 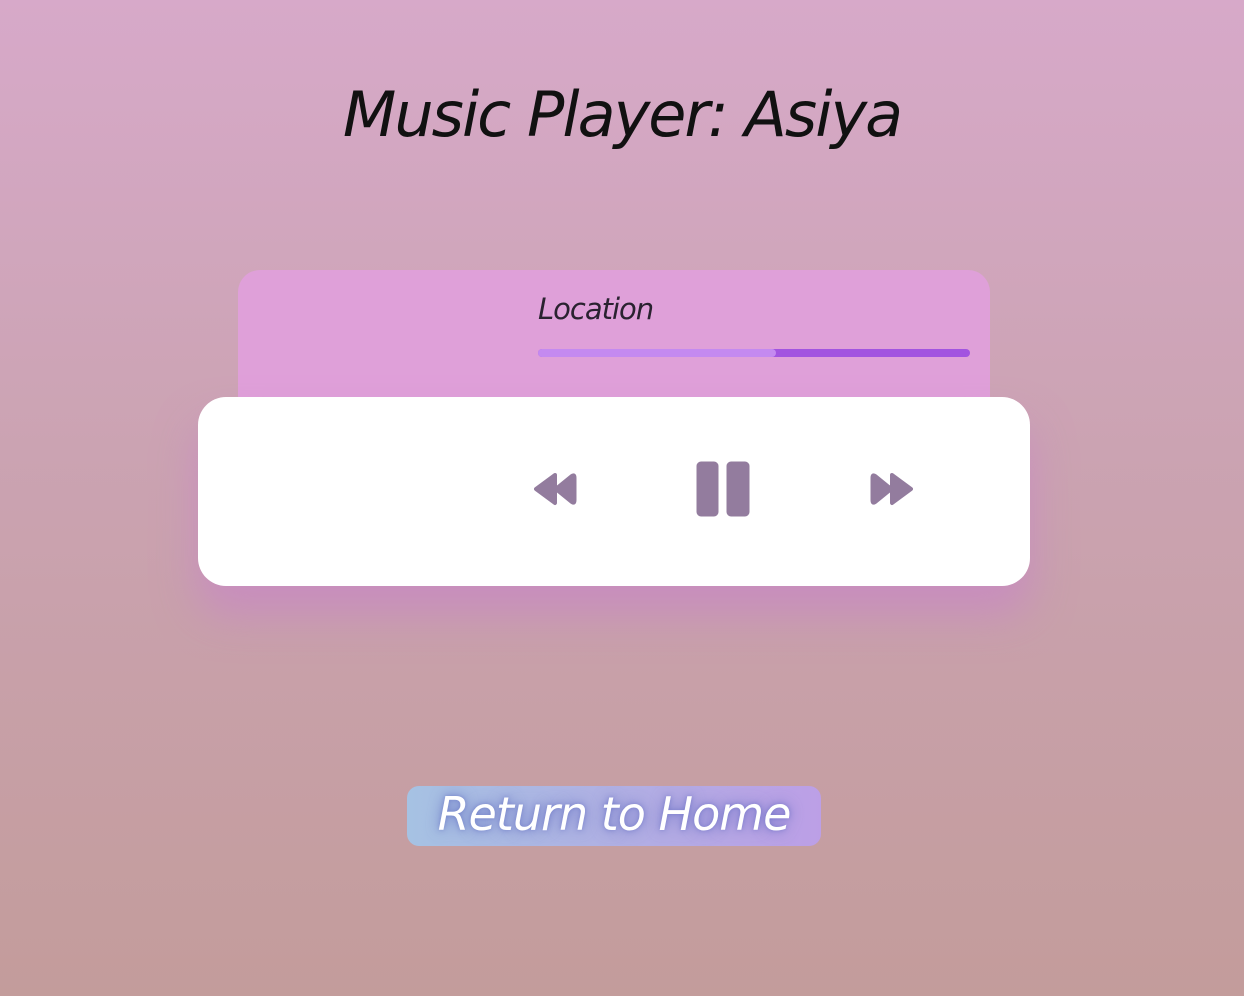 I want to click on fast-forward-icon, so click(x=891, y=489).